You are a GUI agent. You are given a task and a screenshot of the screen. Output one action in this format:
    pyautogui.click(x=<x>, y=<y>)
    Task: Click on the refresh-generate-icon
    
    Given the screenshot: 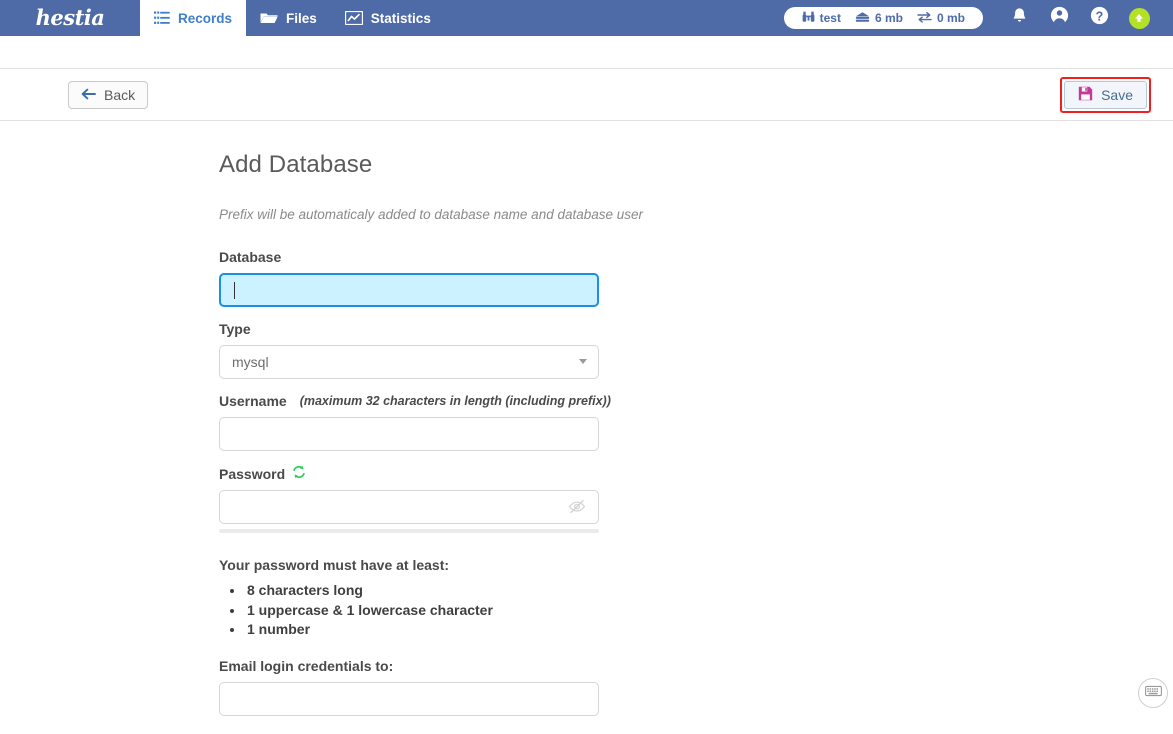 What is the action you would take?
    pyautogui.click(x=299, y=473)
    